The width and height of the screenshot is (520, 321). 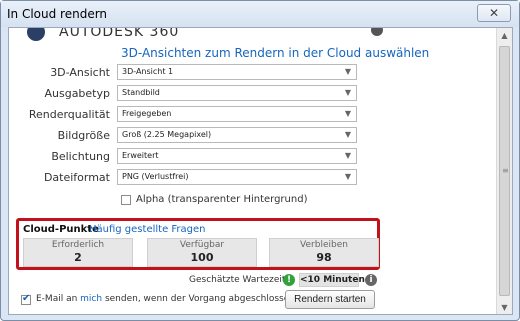 What do you see at coordinates (140, 155) in the screenshot?
I see `select-value: Erweitert` at bounding box center [140, 155].